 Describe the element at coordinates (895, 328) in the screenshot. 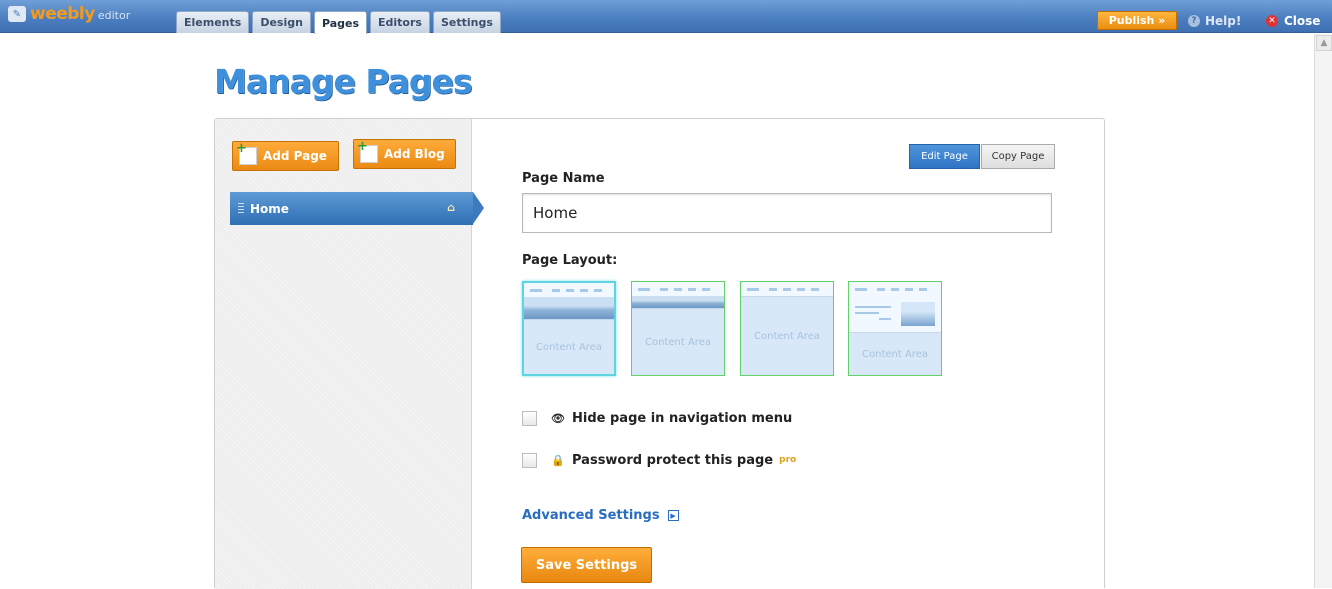

I see `layout-option-side-image: Content Area` at that location.